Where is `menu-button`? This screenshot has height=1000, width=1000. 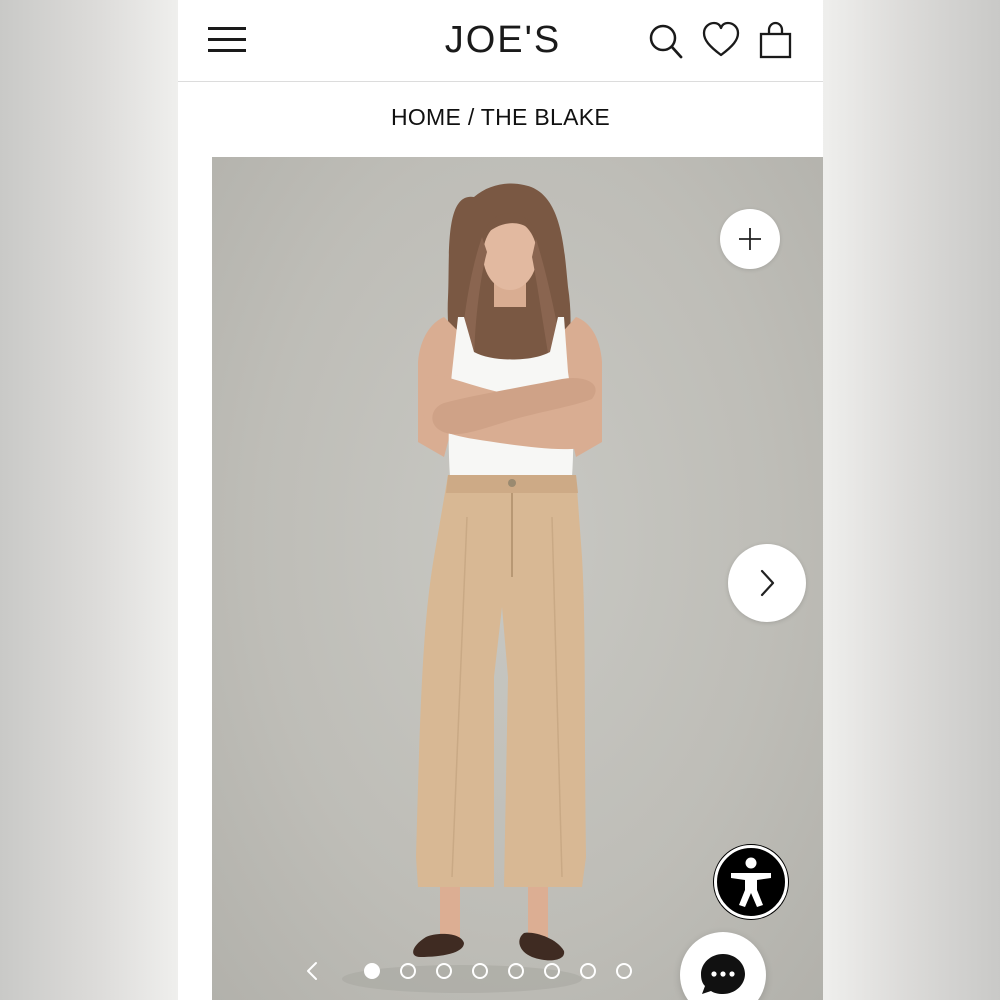
menu-button is located at coordinates (227, 40).